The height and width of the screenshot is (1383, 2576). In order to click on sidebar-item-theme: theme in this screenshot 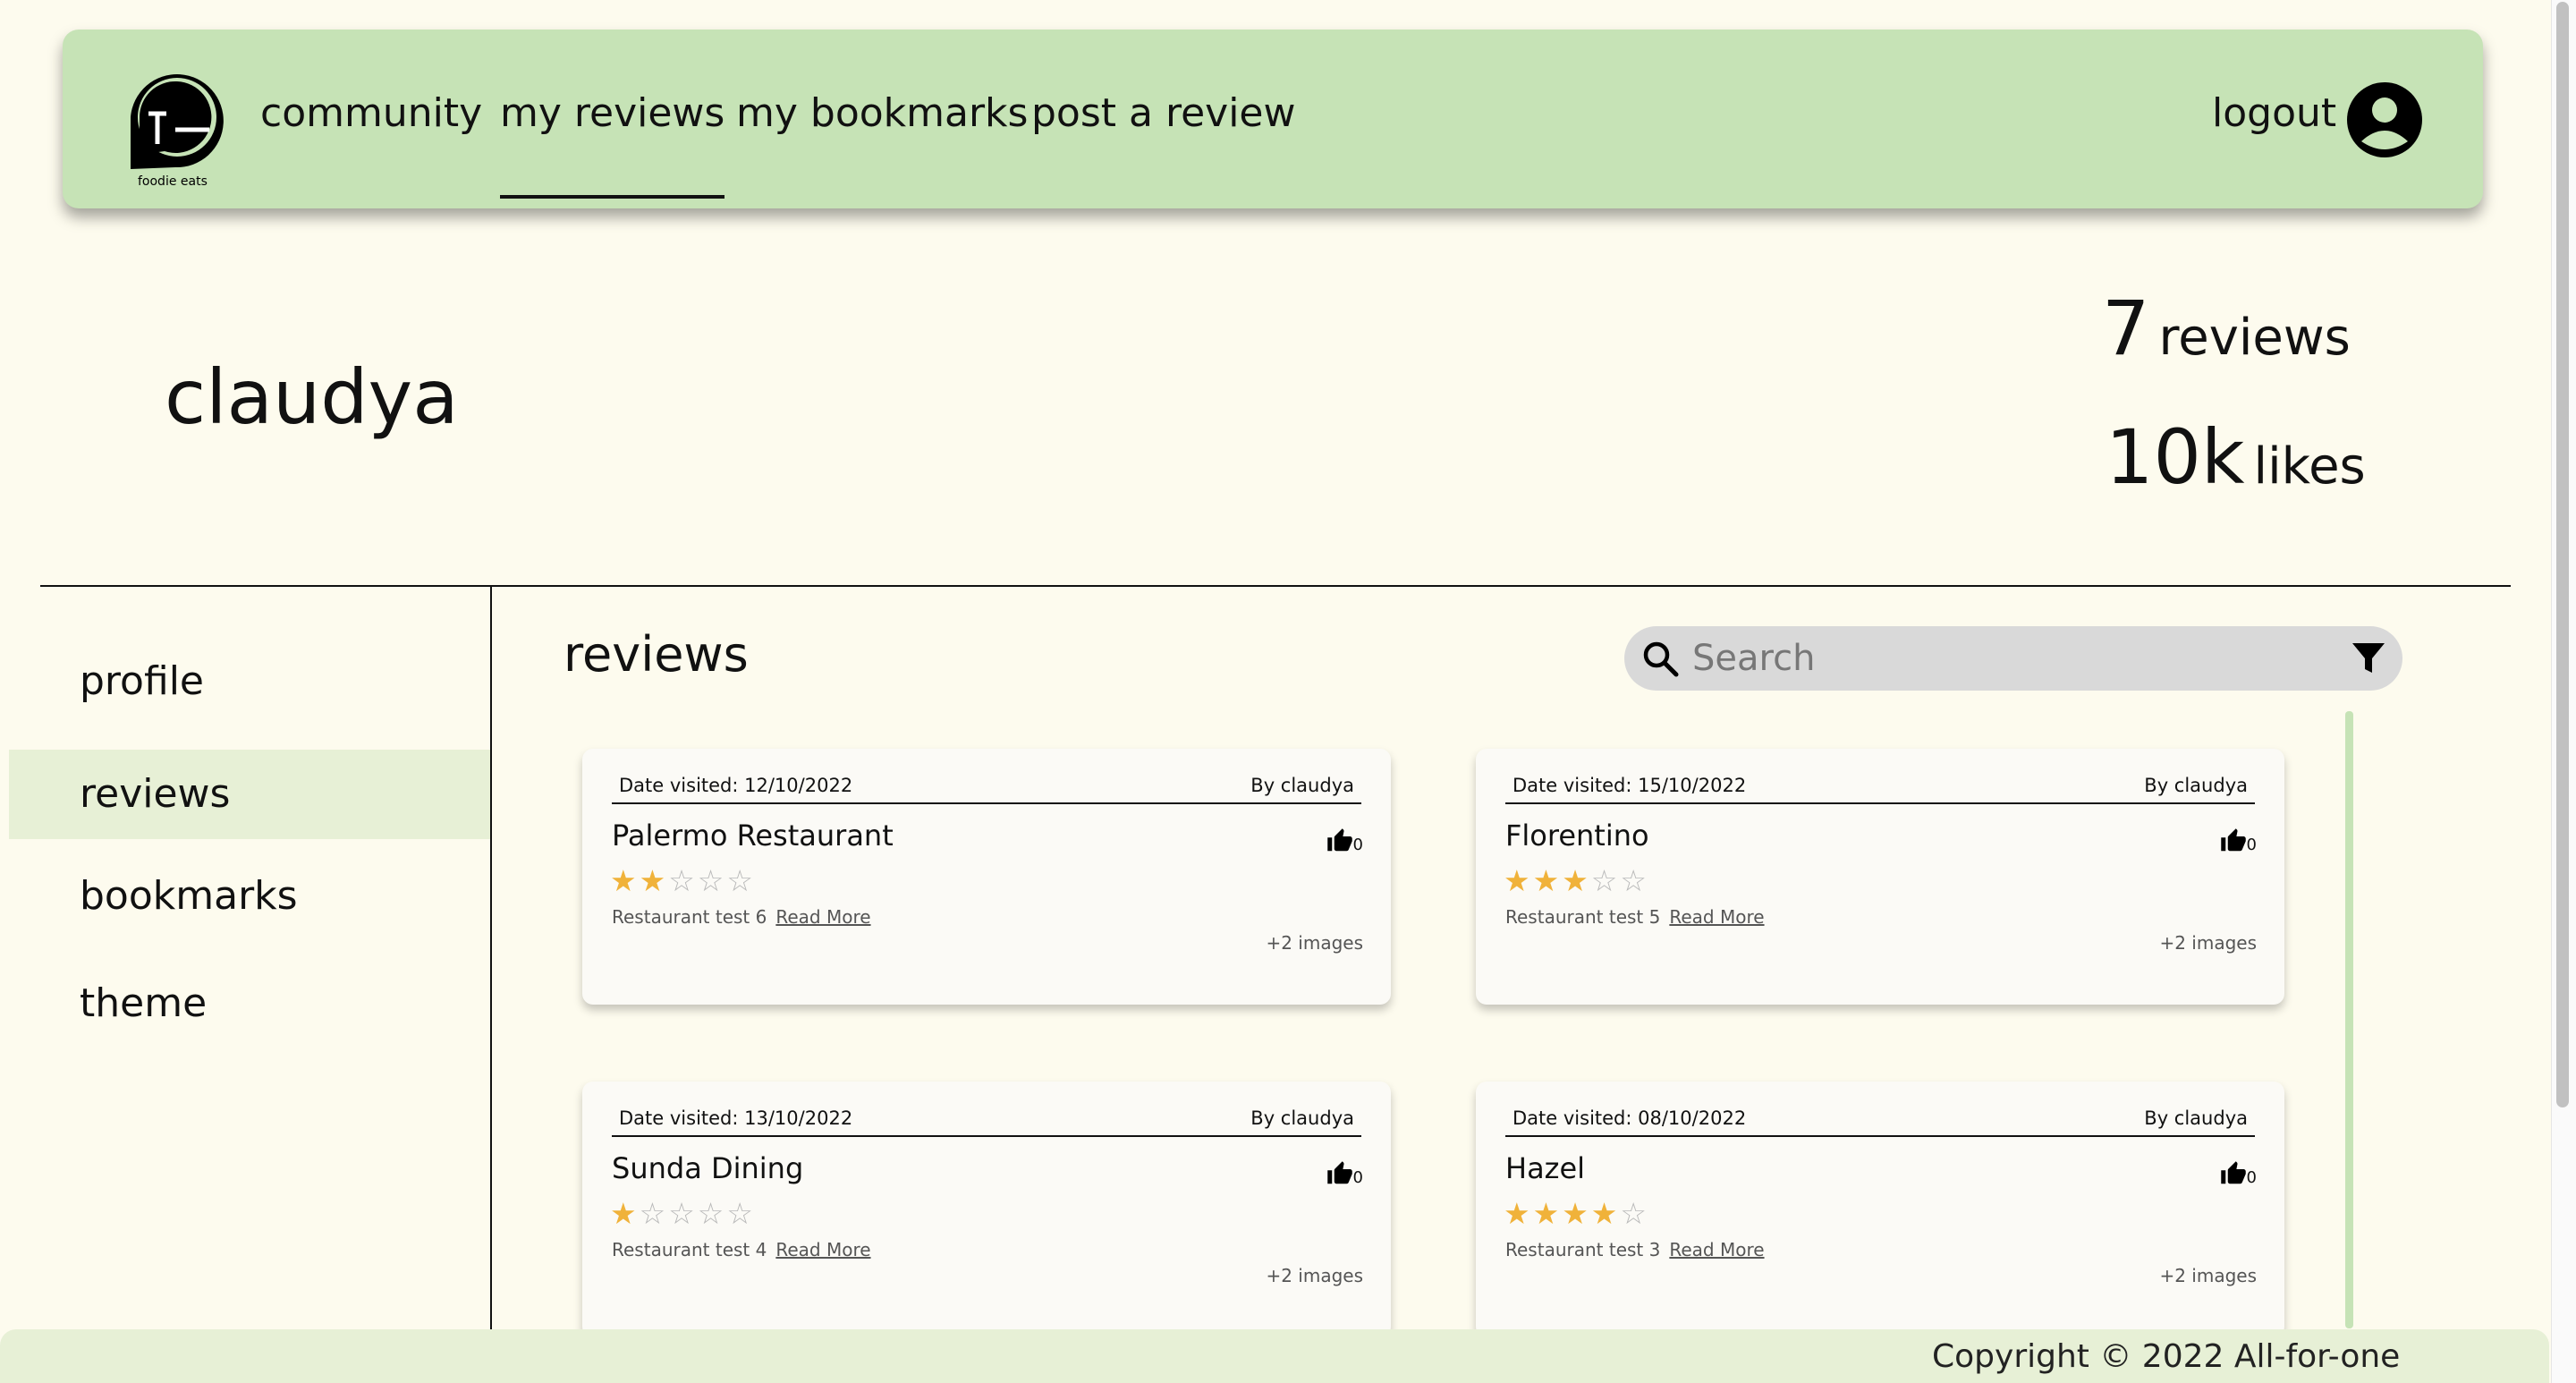, I will do `click(249, 1003)`.